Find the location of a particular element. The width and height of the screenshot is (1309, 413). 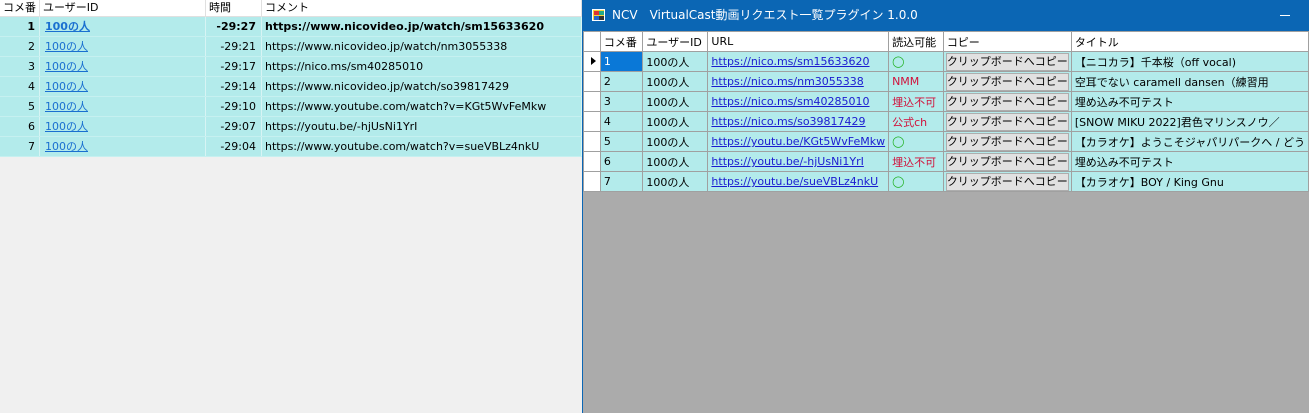

comment-no: 4 is located at coordinates (20, 86).